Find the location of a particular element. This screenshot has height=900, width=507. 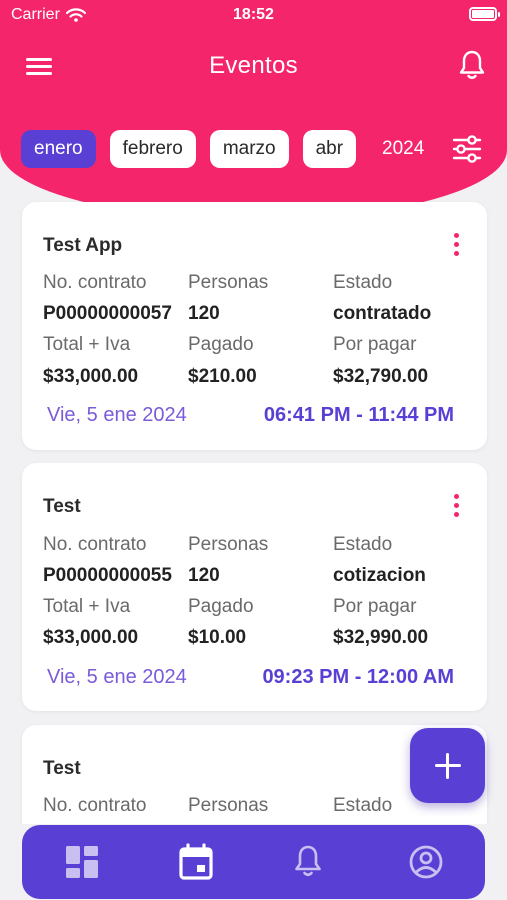

paid-value: $210.00 is located at coordinates (222, 376).